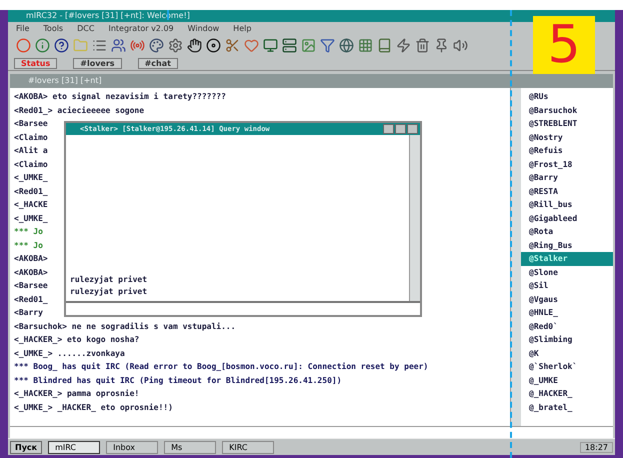 Image resolution: width=623 pixels, height=458 pixels. What do you see at coordinates (31, 151) in the screenshot?
I see `chat-line: <Alit a` at bounding box center [31, 151].